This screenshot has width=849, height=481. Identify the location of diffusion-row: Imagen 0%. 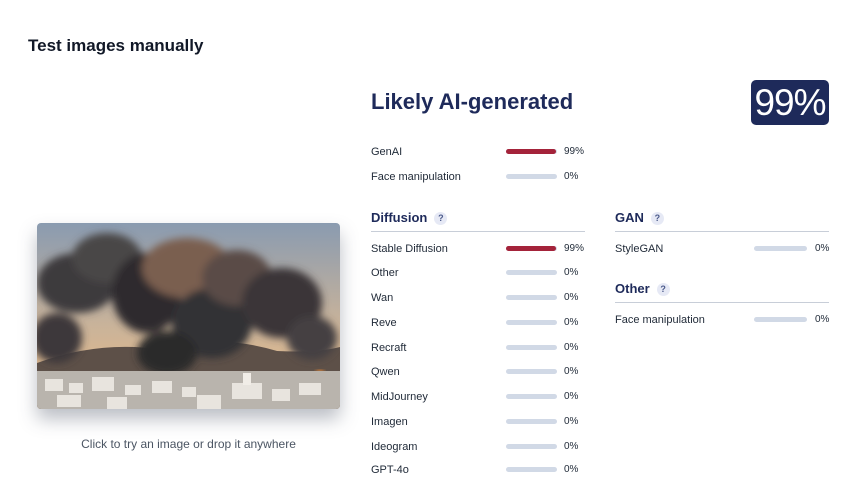
(481, 422).